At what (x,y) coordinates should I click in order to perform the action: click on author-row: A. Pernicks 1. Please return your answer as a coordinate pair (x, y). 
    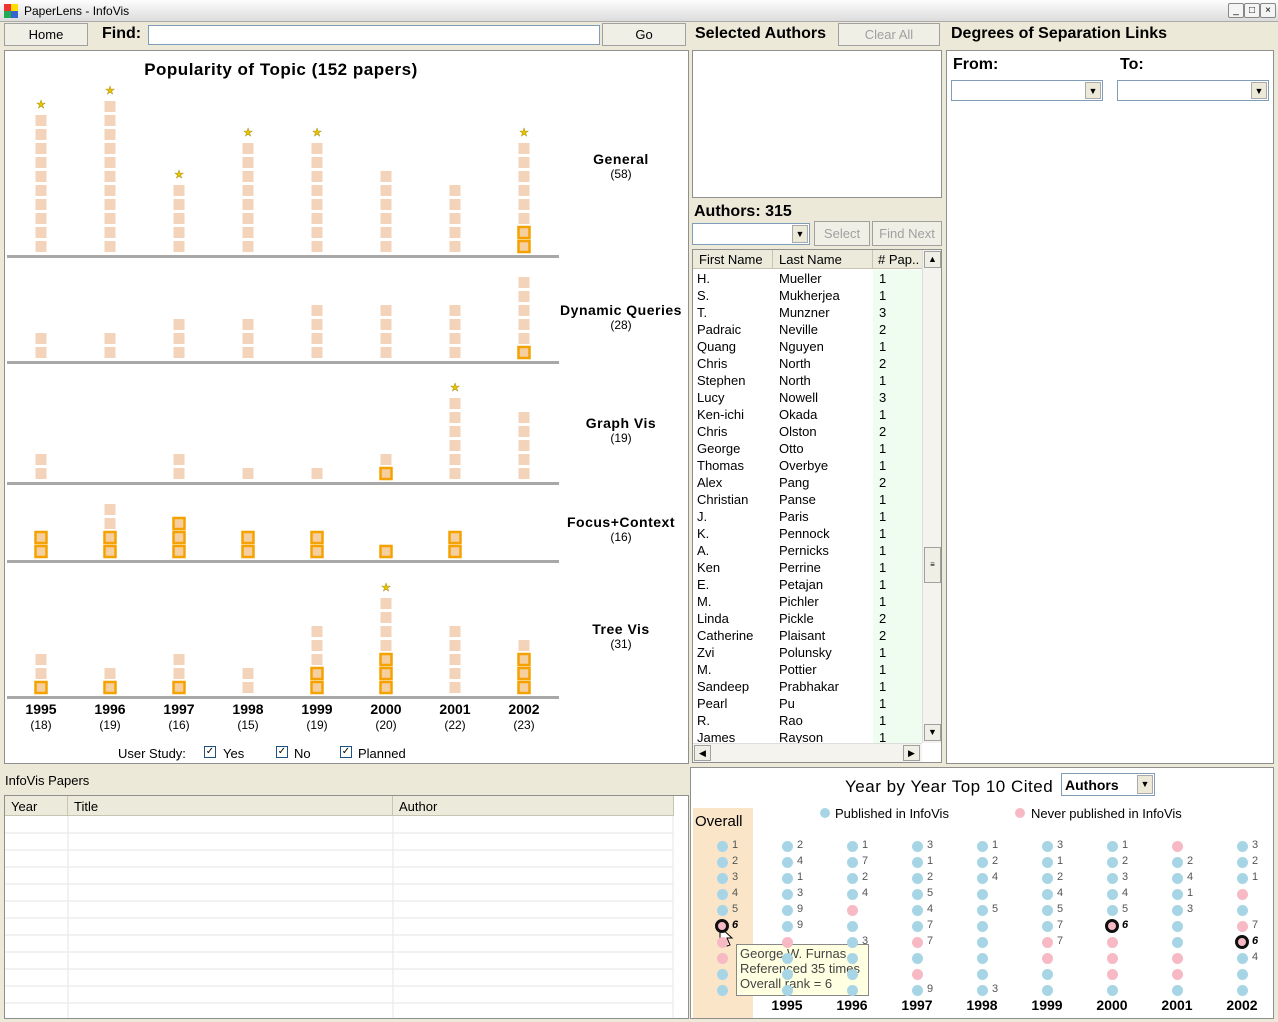
    Looking at the image, I should click on (807, 550).